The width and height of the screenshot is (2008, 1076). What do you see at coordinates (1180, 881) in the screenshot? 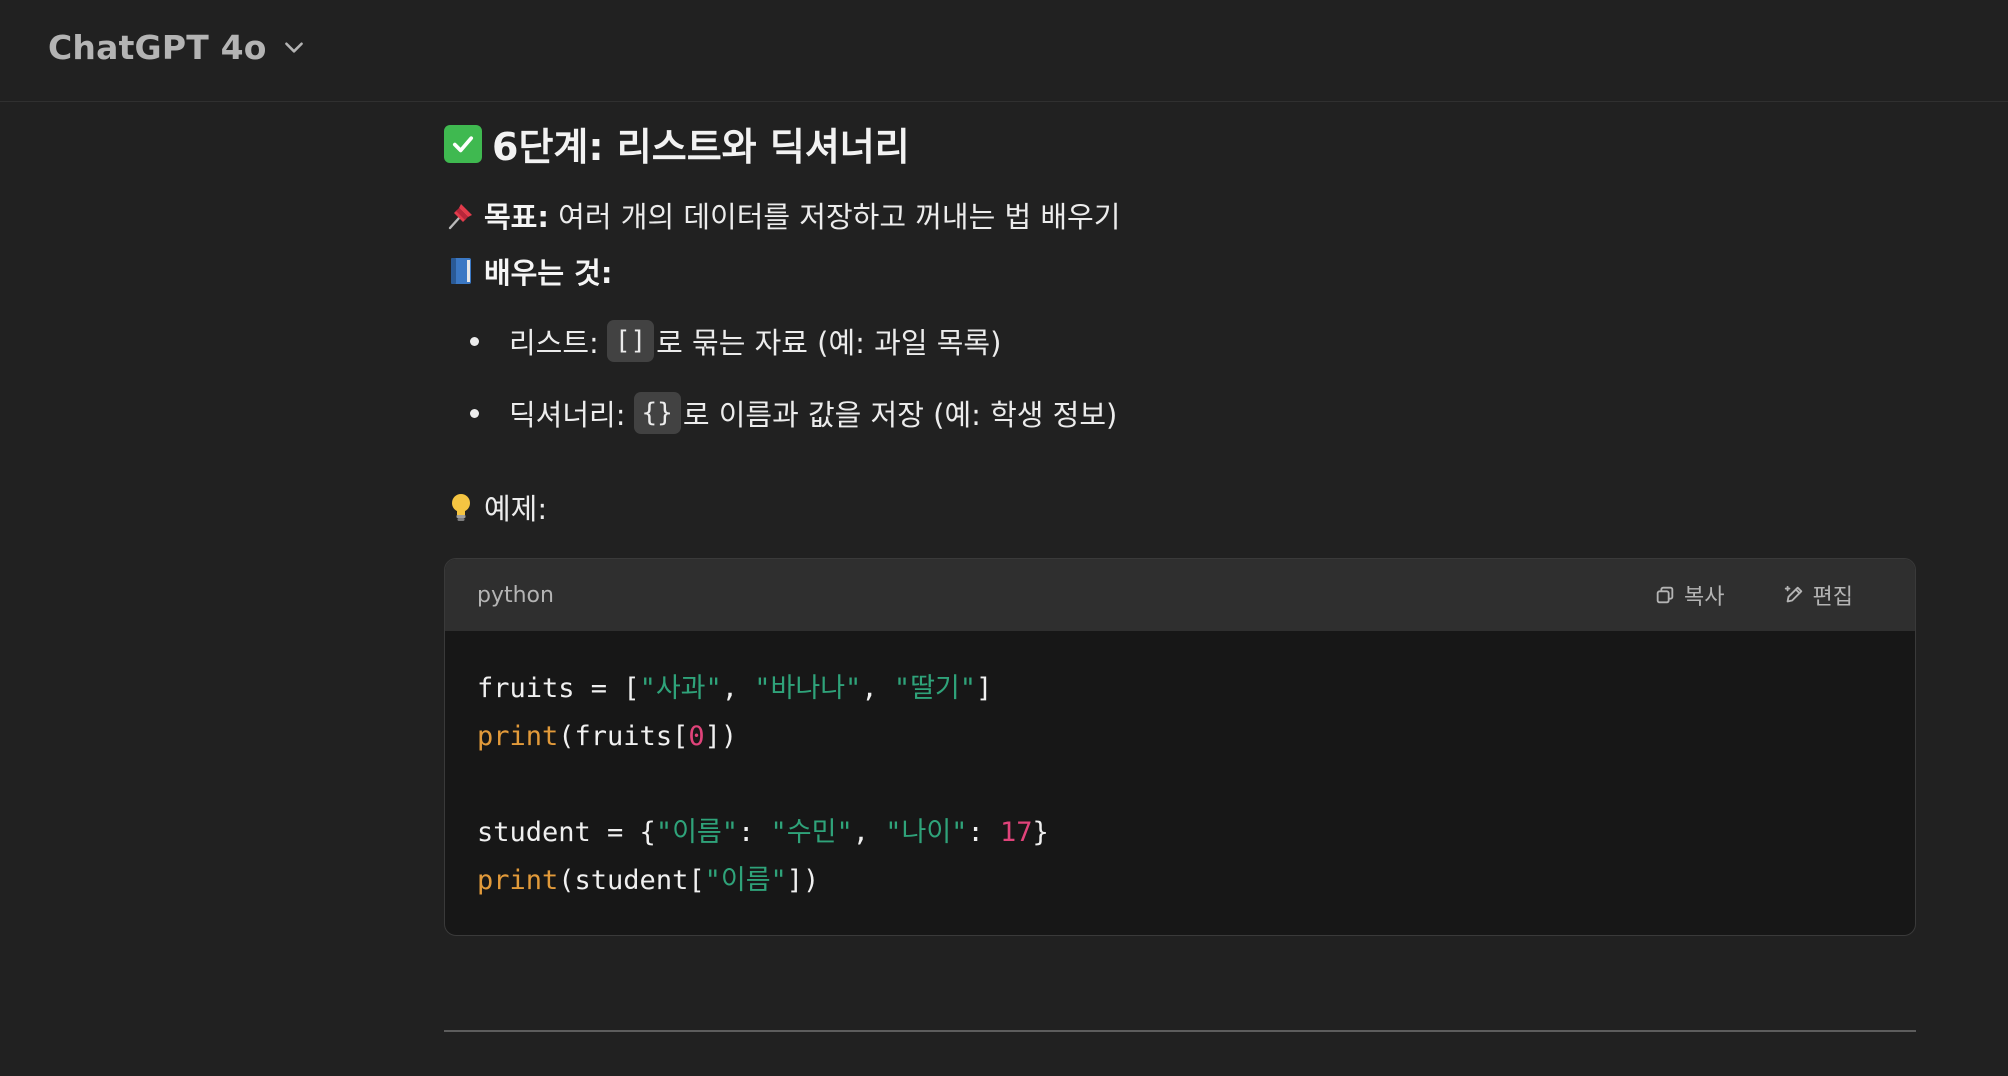
I see `code-line: print(student["이름"])` at bounding box center [1180, 881].